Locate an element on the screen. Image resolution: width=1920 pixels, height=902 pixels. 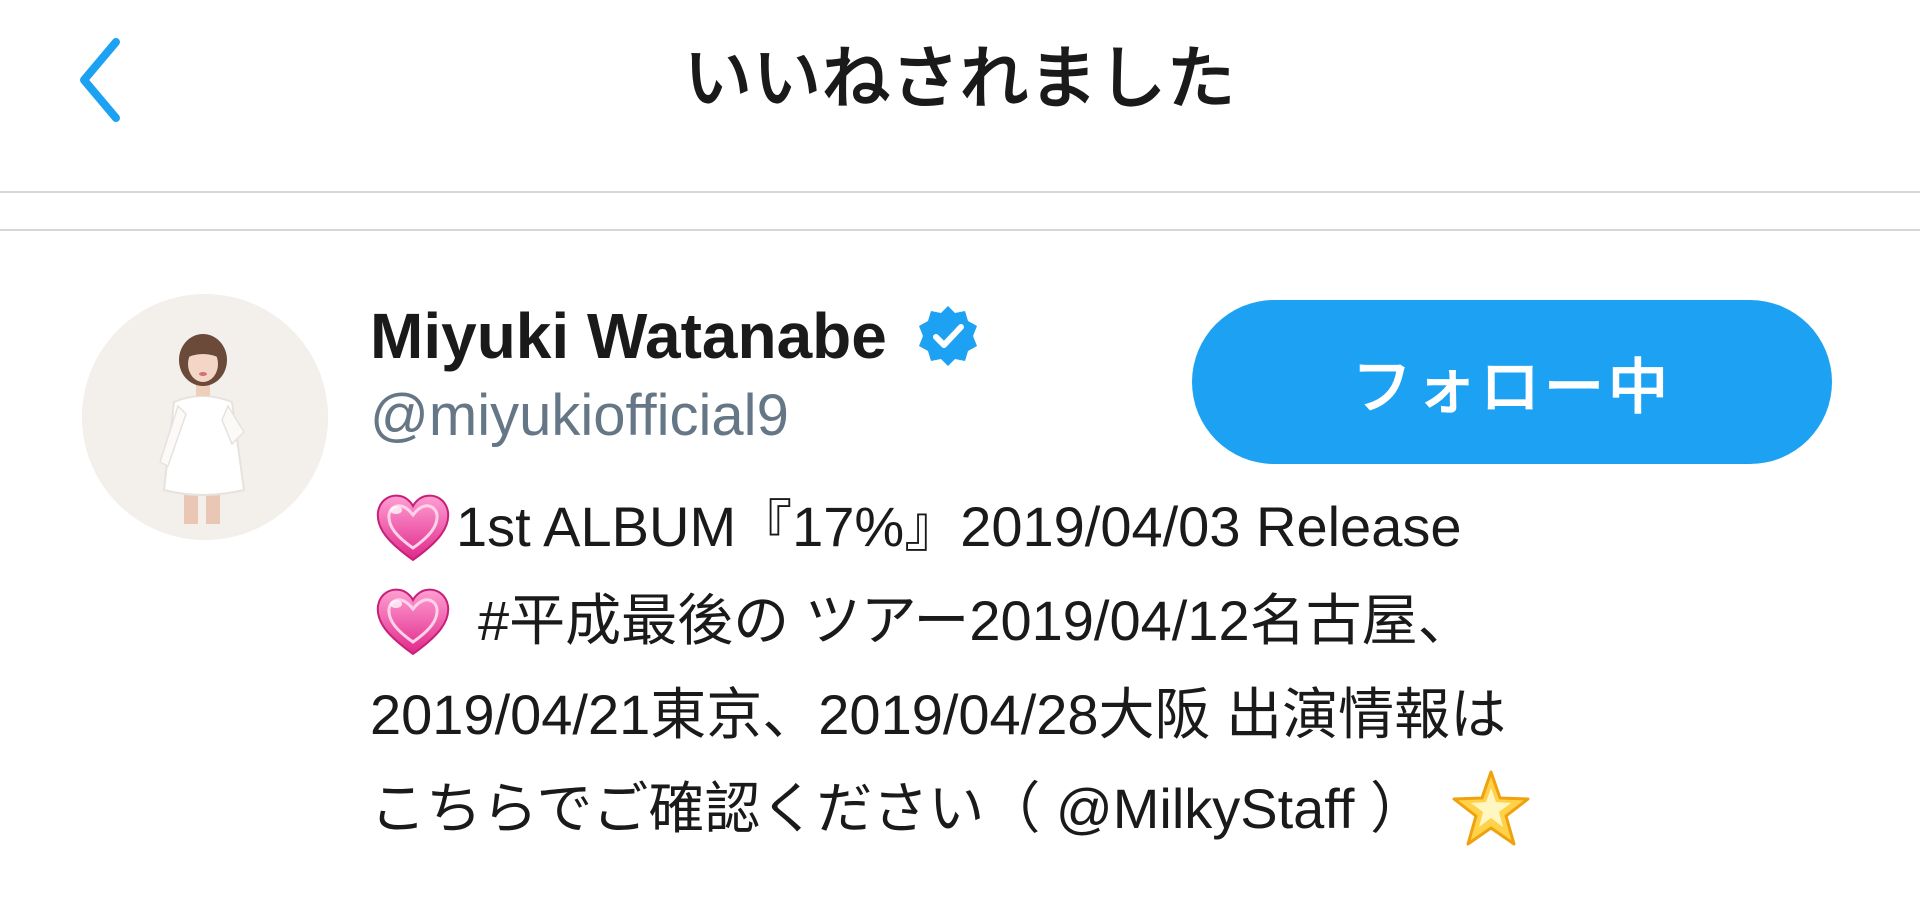
bio-text-line-3: 2019/04/21東京、2019/04/28大阪 出演情報は is located at coordinates (938, 714).